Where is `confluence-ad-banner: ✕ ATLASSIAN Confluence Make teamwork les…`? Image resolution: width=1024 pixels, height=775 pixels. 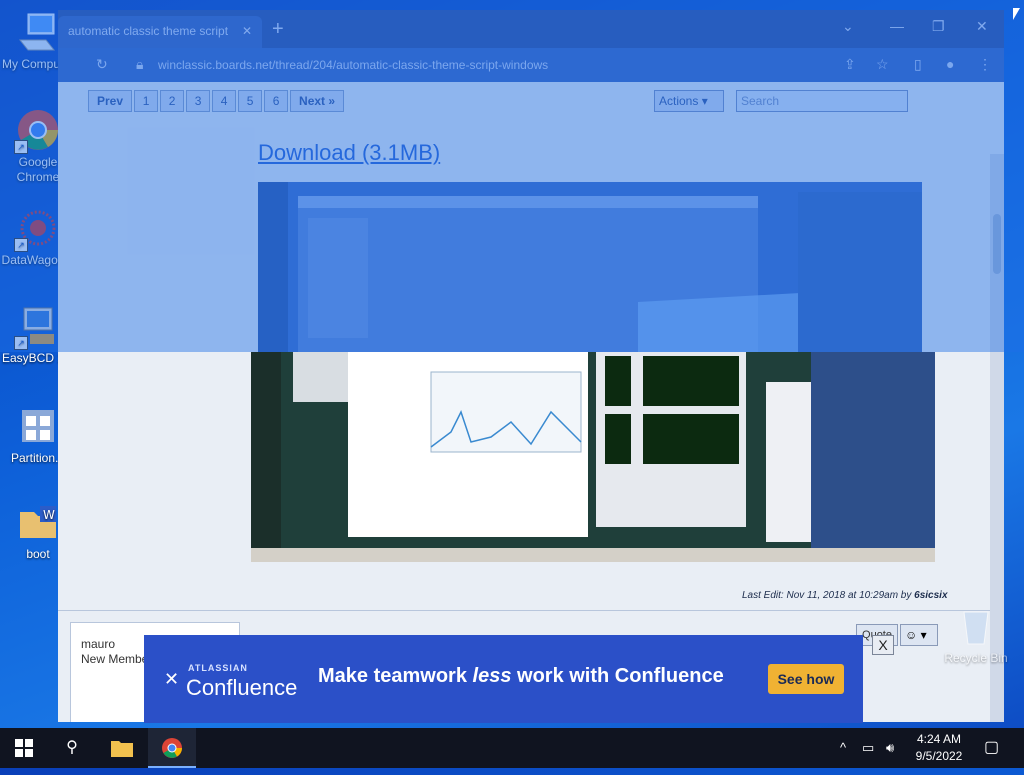 confluence-ad-banner: ✕ ATLASSIAN Confluence Make teamwork les… is located at coordinates (519, 679).